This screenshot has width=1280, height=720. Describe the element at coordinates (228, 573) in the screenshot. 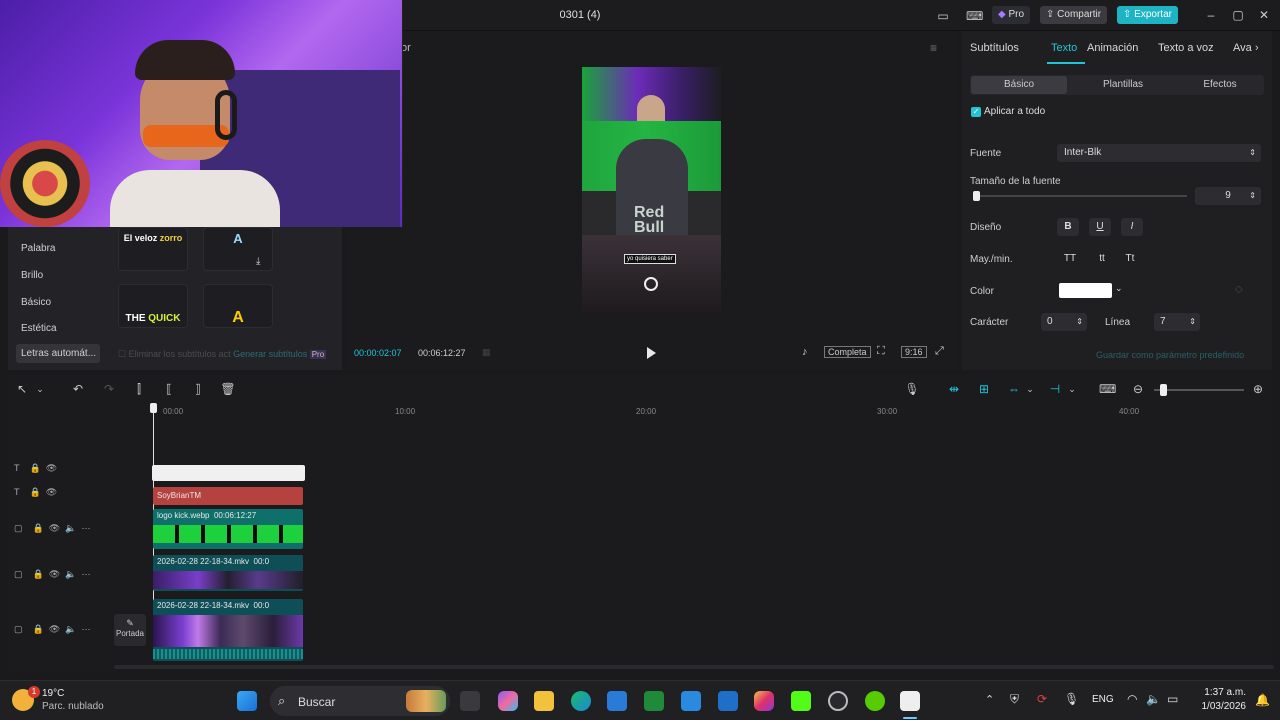

I see `video-clip: 2026-02-28 22-18-34.mkv 00:0` at that location.